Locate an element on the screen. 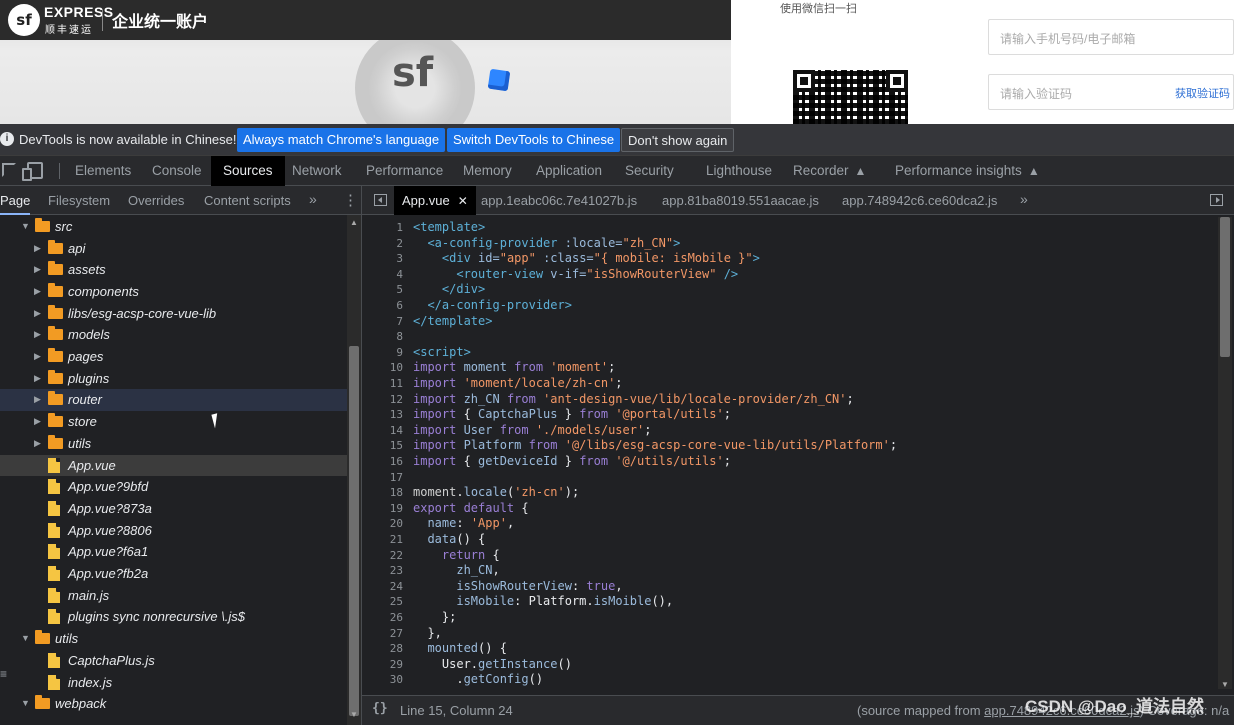 The height and width of the screenshot is (725, 1234). switch-to-chinese-button: Switch DevTools to Chinese is located at coordinates (534, 140).